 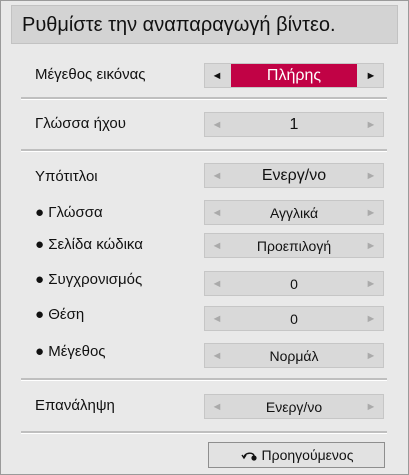 I want to click on audio-language-label: Γλώσσα ήχου, so click(x=80, y=123).